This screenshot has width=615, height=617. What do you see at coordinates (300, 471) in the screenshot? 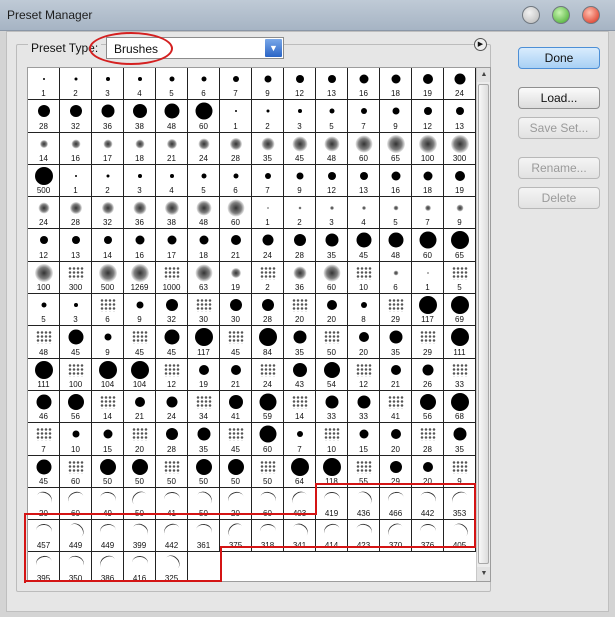
I see `brush-preset-cell: 64` at bounding box center [300, 471].